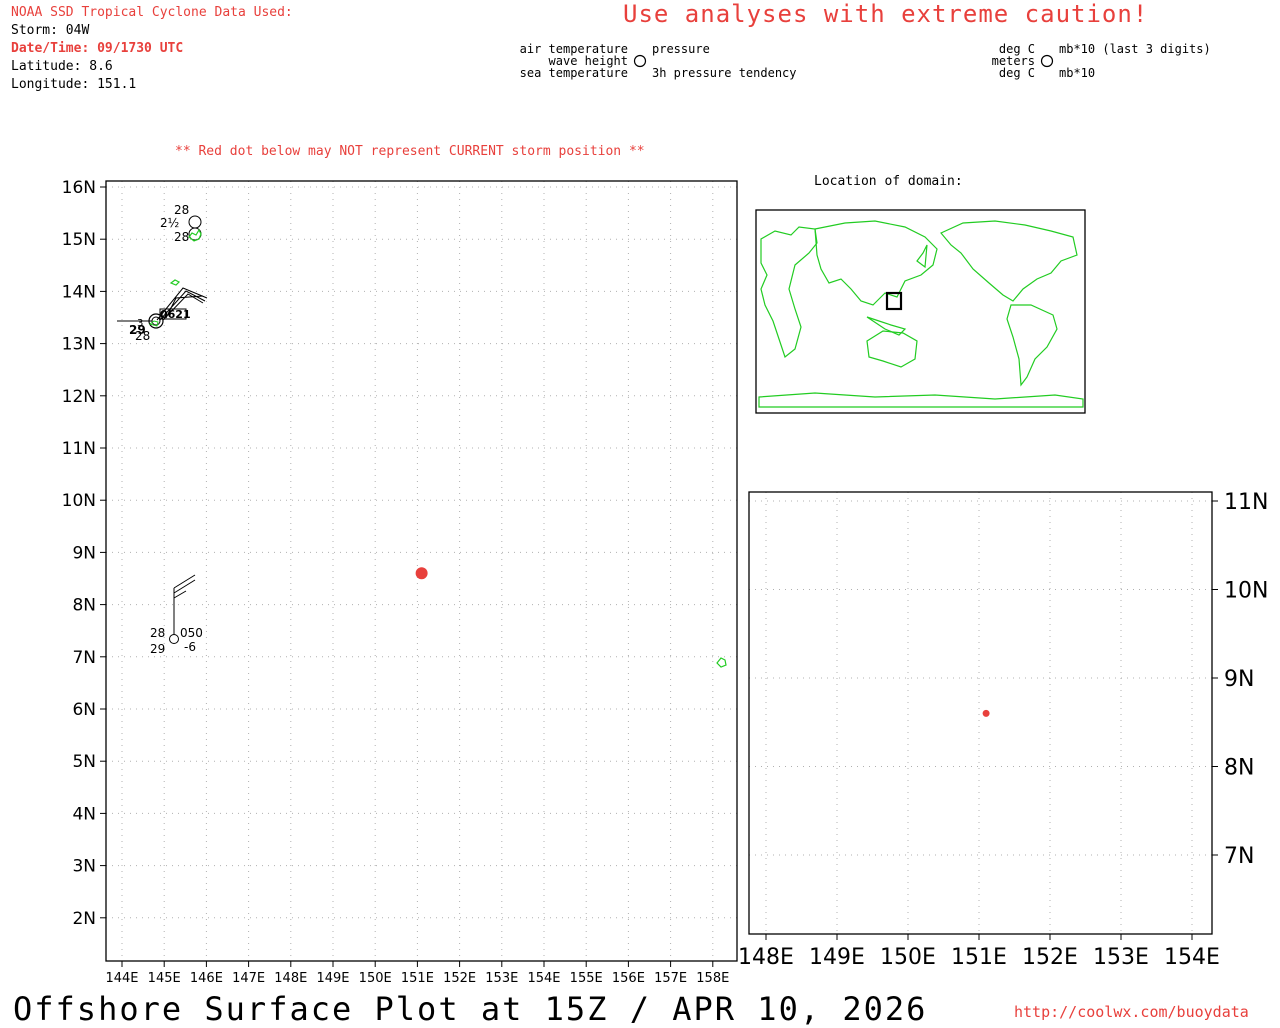  What do you see at coordinates (712, 978) in the screenshot?
I see `main-lon-label: 158E` at bounding box center [712, 978].